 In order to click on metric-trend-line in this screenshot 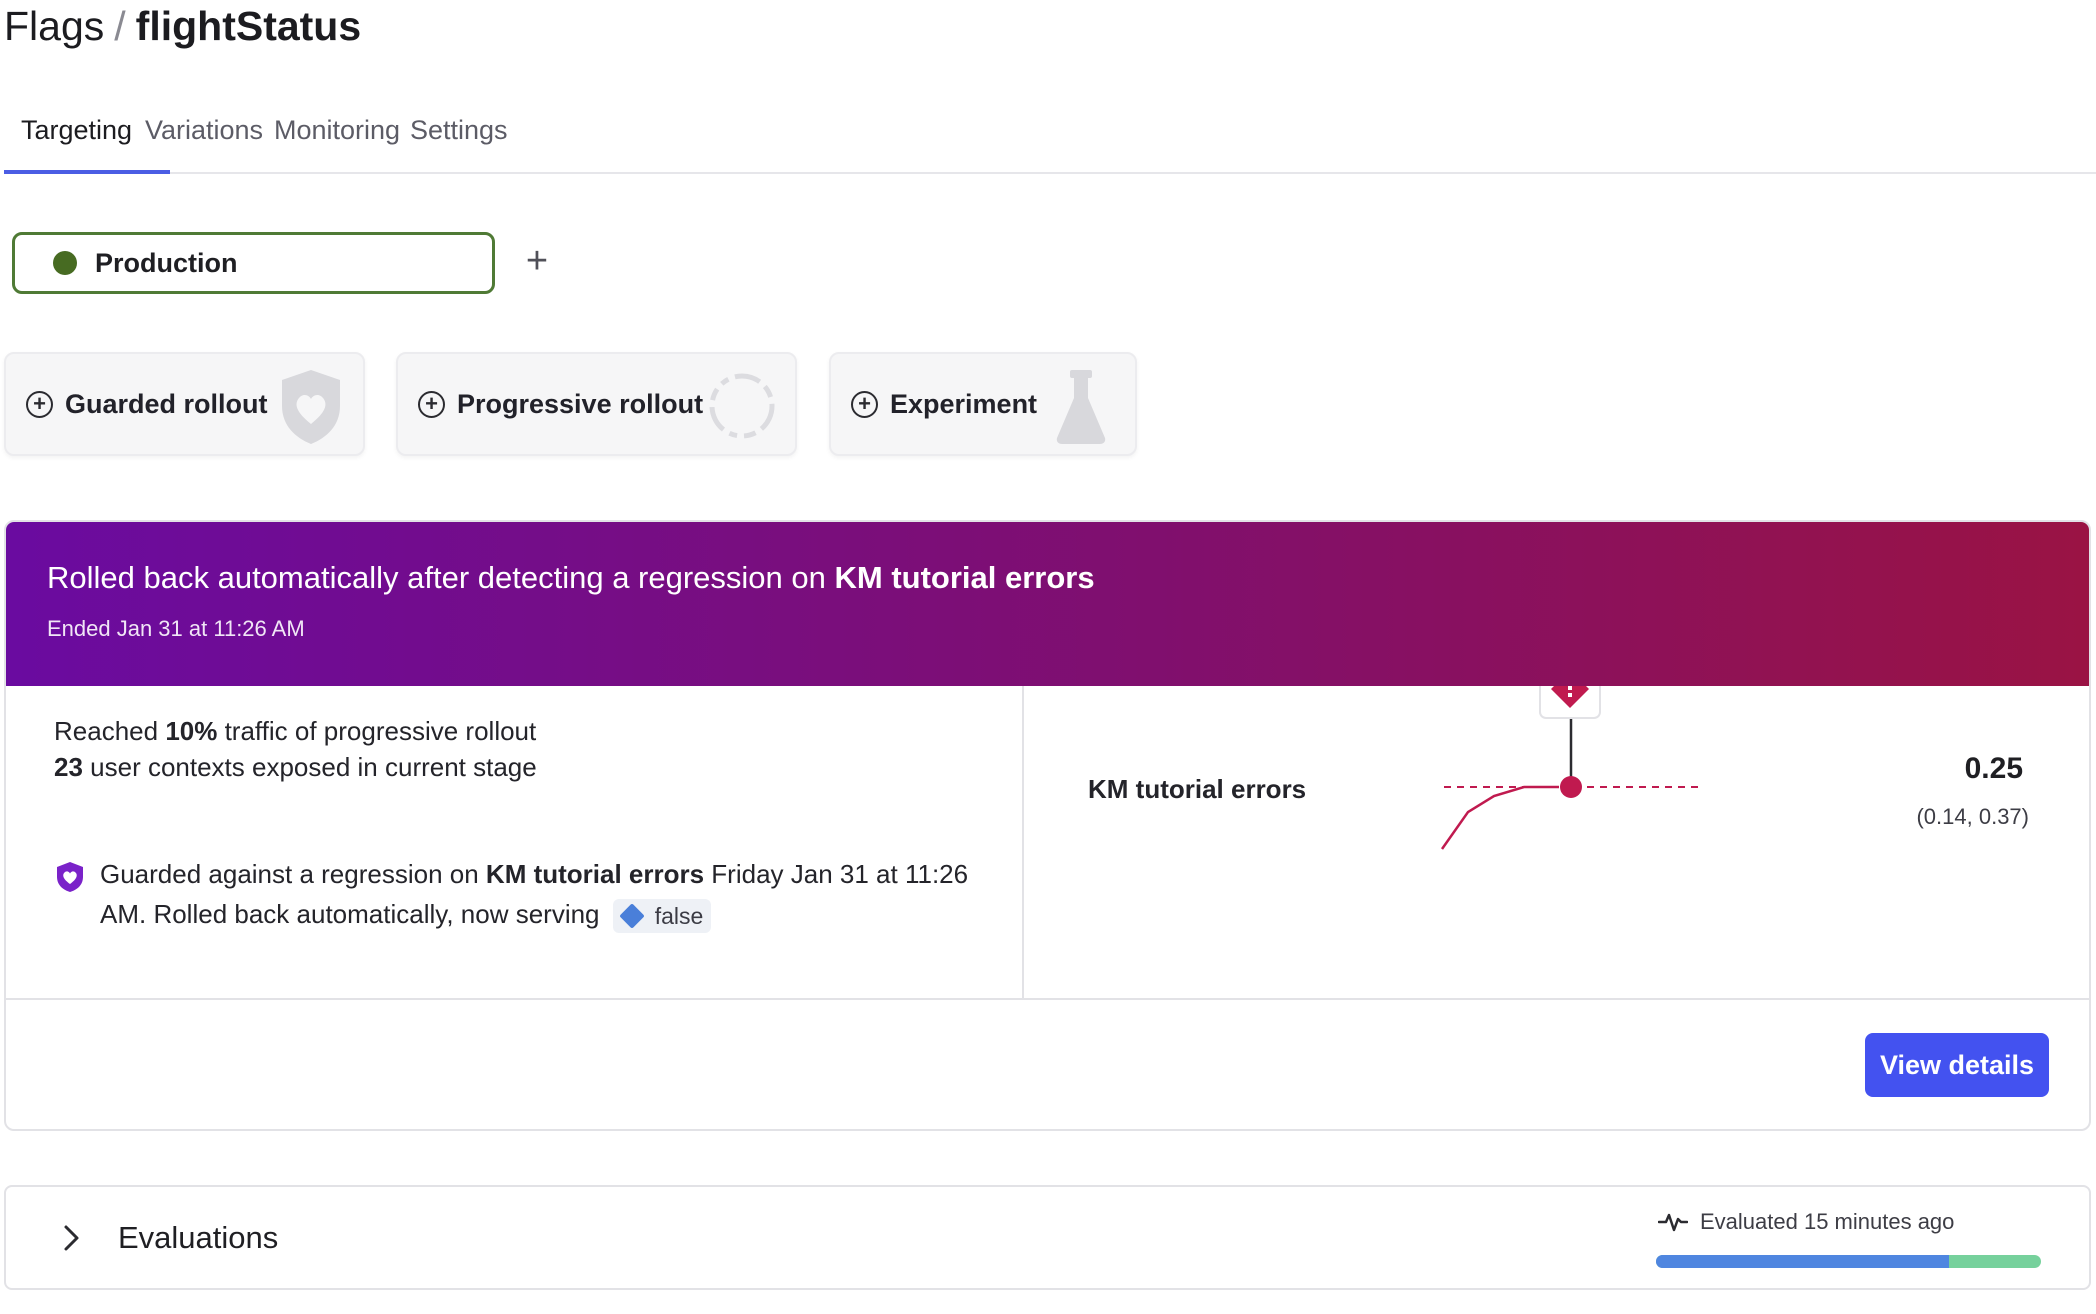, I will do `click(1499, 817)`.